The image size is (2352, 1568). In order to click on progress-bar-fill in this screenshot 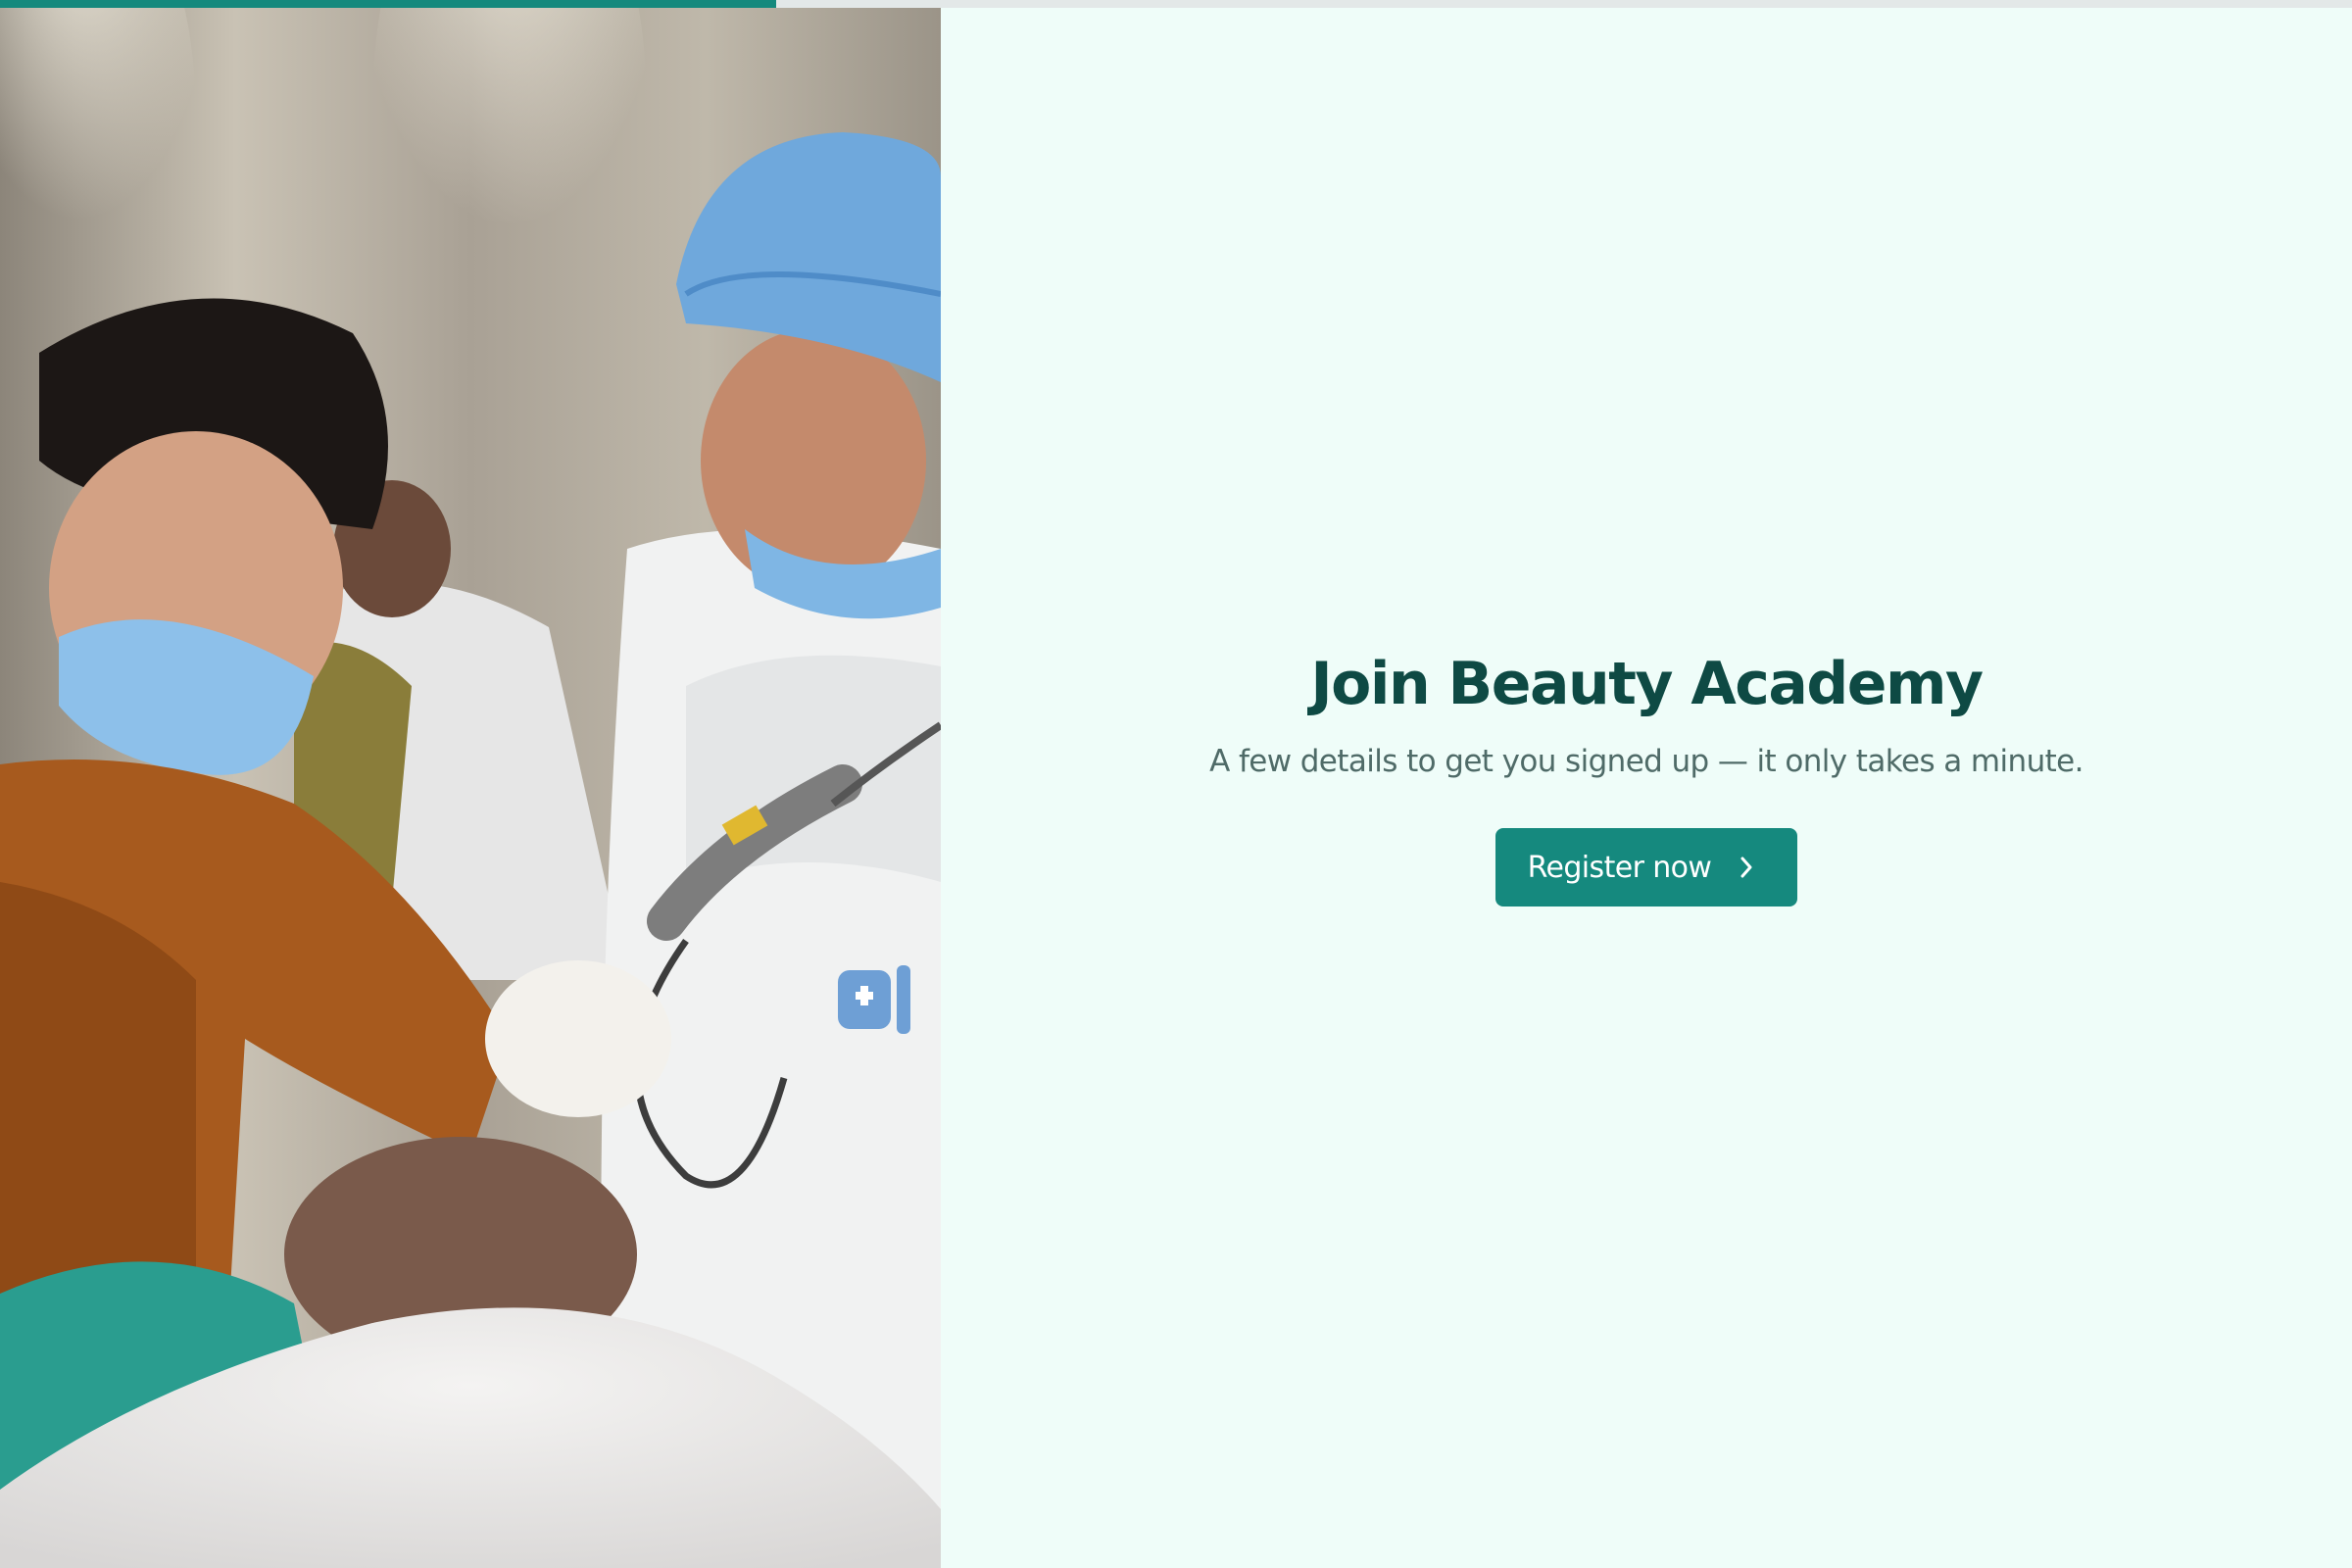, I will do `click(388, 4)`.